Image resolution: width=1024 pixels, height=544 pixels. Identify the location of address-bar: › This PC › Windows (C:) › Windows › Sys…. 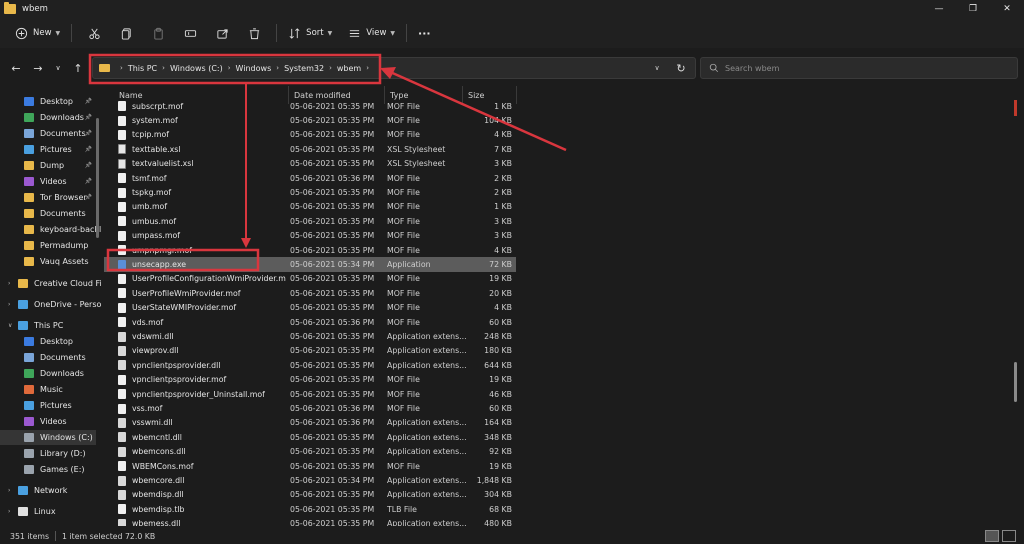
(394, 68).